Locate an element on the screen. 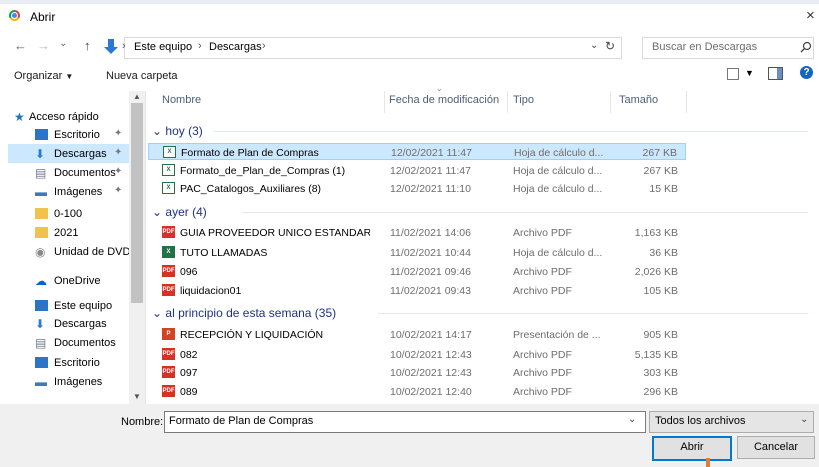  recent-locations-icon: ⌄ is located at coordinates (63, 43).